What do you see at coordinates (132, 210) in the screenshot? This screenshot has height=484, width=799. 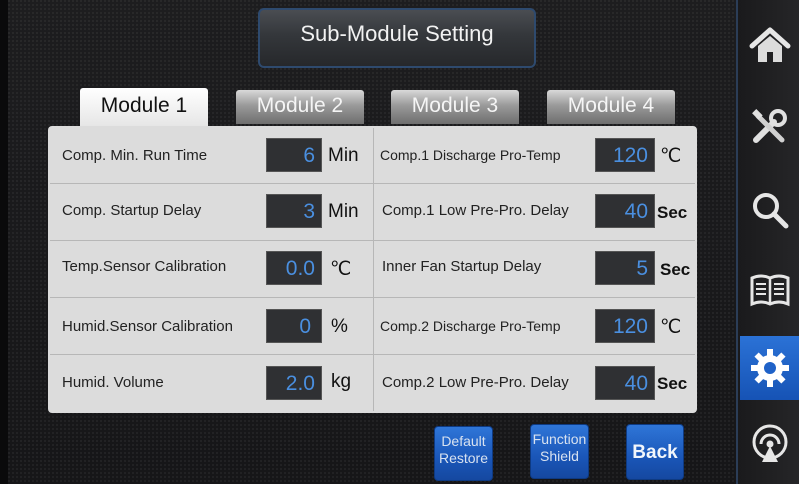 I see `comp-startup-delay-label: Comp. Startup Delay` at bounding box center [132, 210].